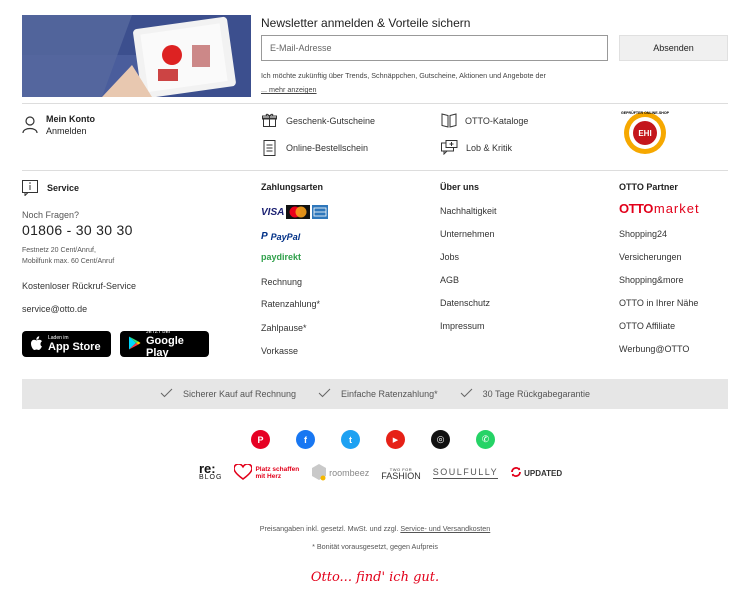 Image resolution: width=750 pixels, height=598 pixels. Describe the element at coordinates (468, 211) in the screenshot. I see `about-link-sustainability: Nachhaltigkeit` at that location.